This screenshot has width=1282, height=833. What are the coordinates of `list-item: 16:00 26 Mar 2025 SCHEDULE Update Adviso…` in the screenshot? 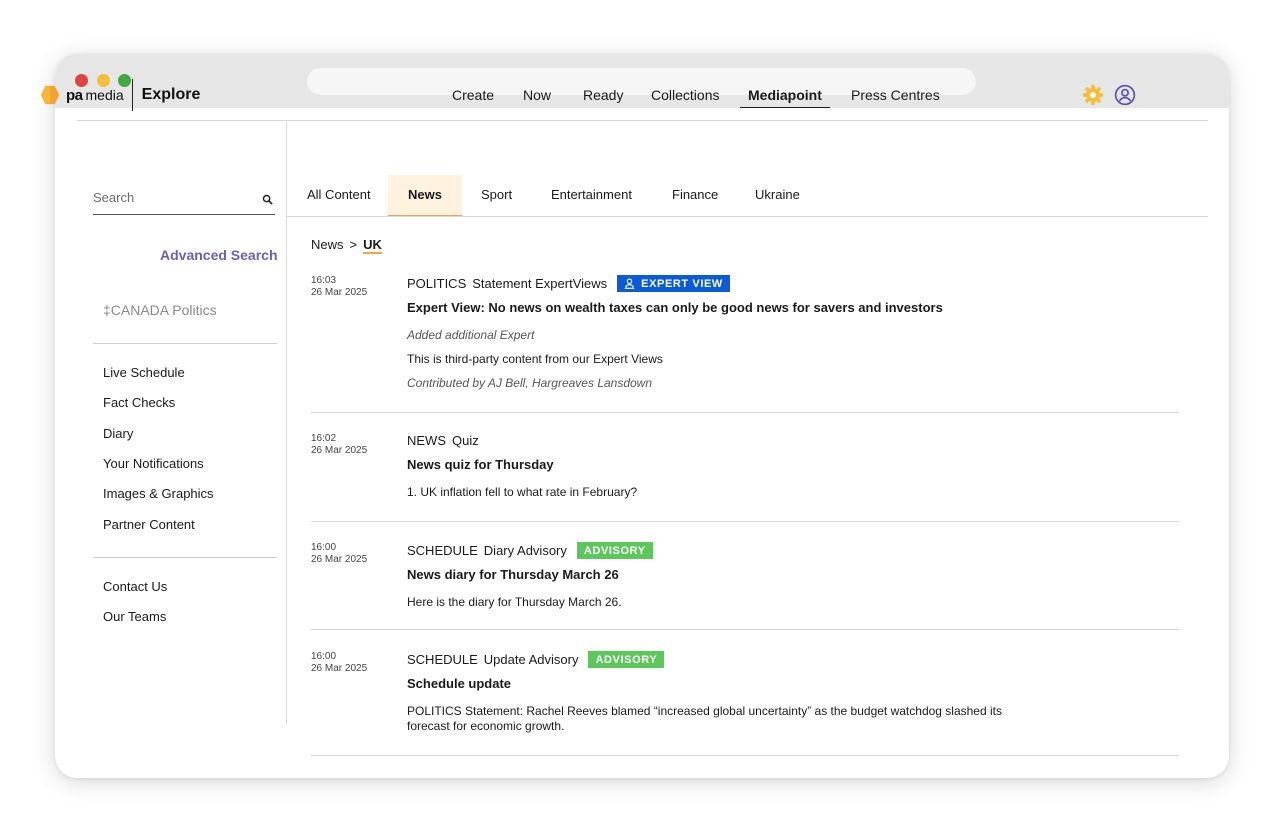 It's located at (745, 696).